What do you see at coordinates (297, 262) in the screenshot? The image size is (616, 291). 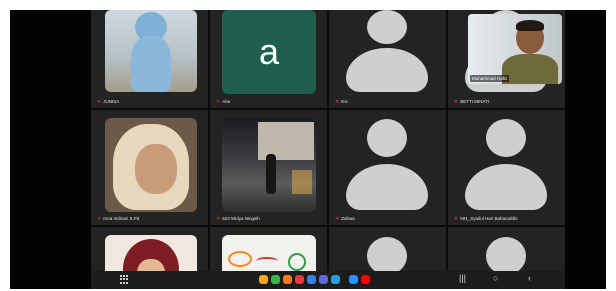 I see `drawing-green` at bounding box center [297, 262].